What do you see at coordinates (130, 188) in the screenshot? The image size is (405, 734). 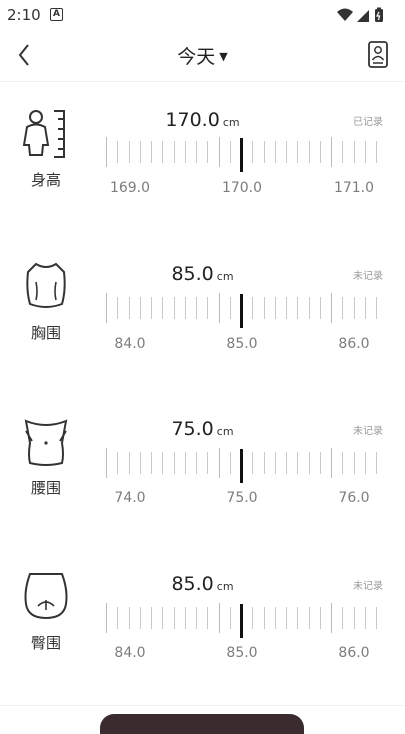 I see `ruler-label-left: 169.0` at bounding box center [130, 188].